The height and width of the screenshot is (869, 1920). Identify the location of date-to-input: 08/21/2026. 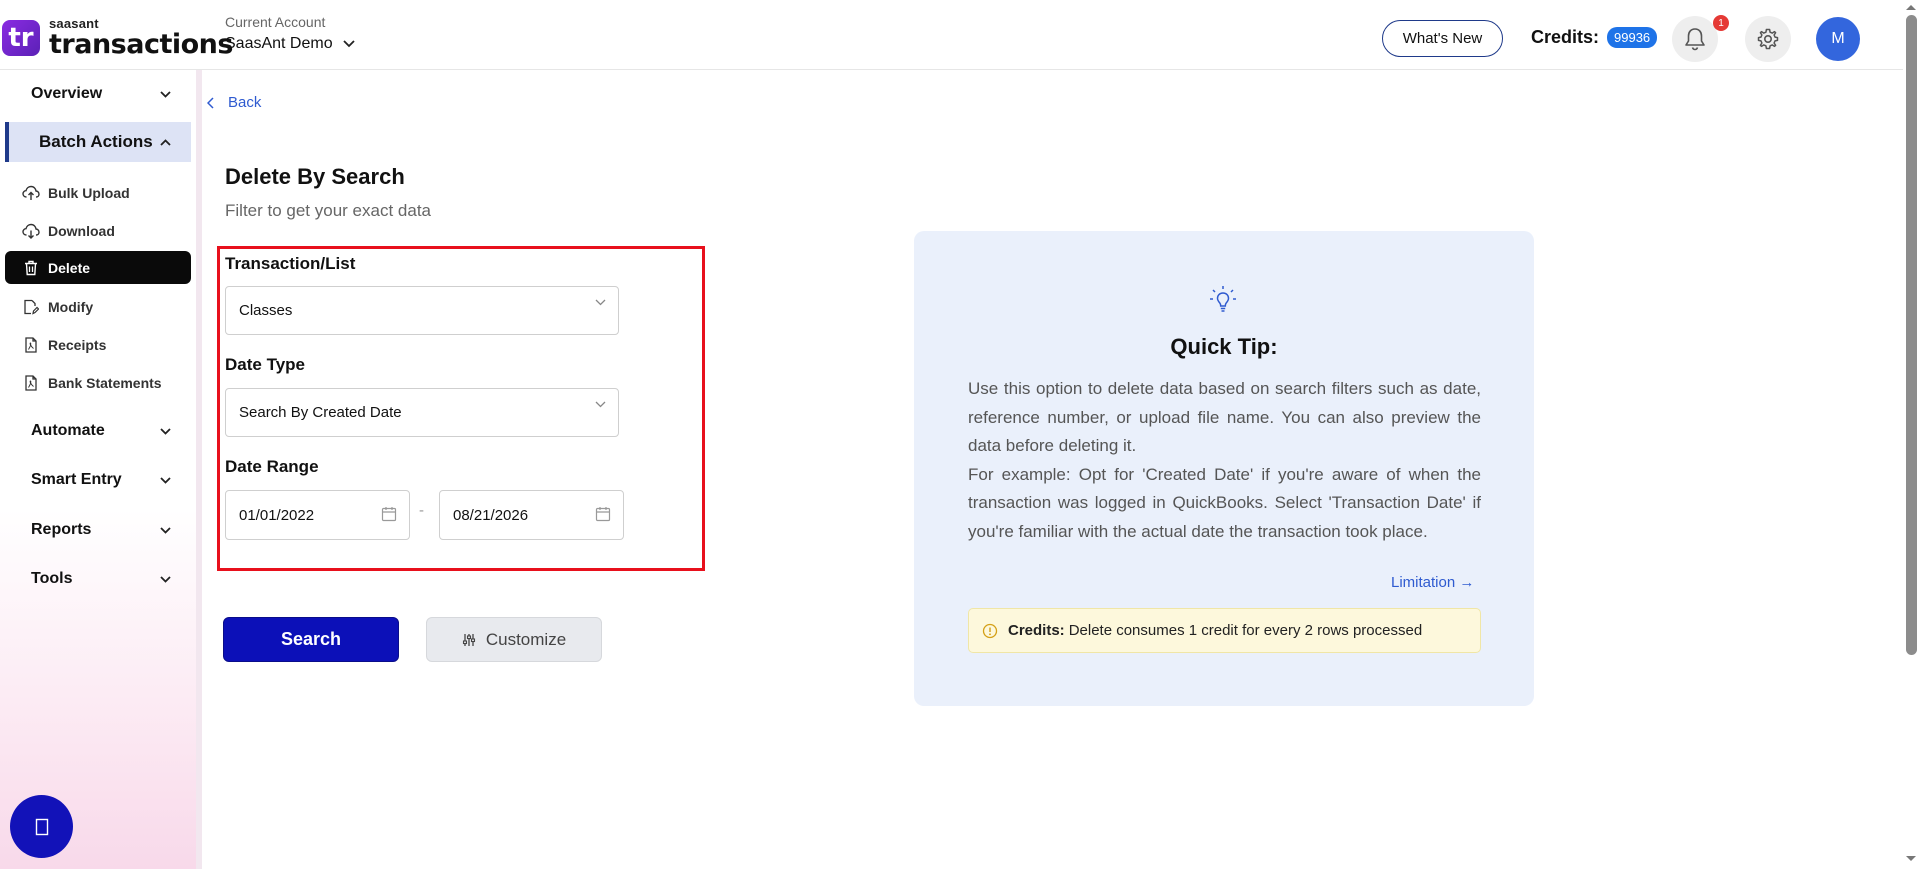
(531, 515).